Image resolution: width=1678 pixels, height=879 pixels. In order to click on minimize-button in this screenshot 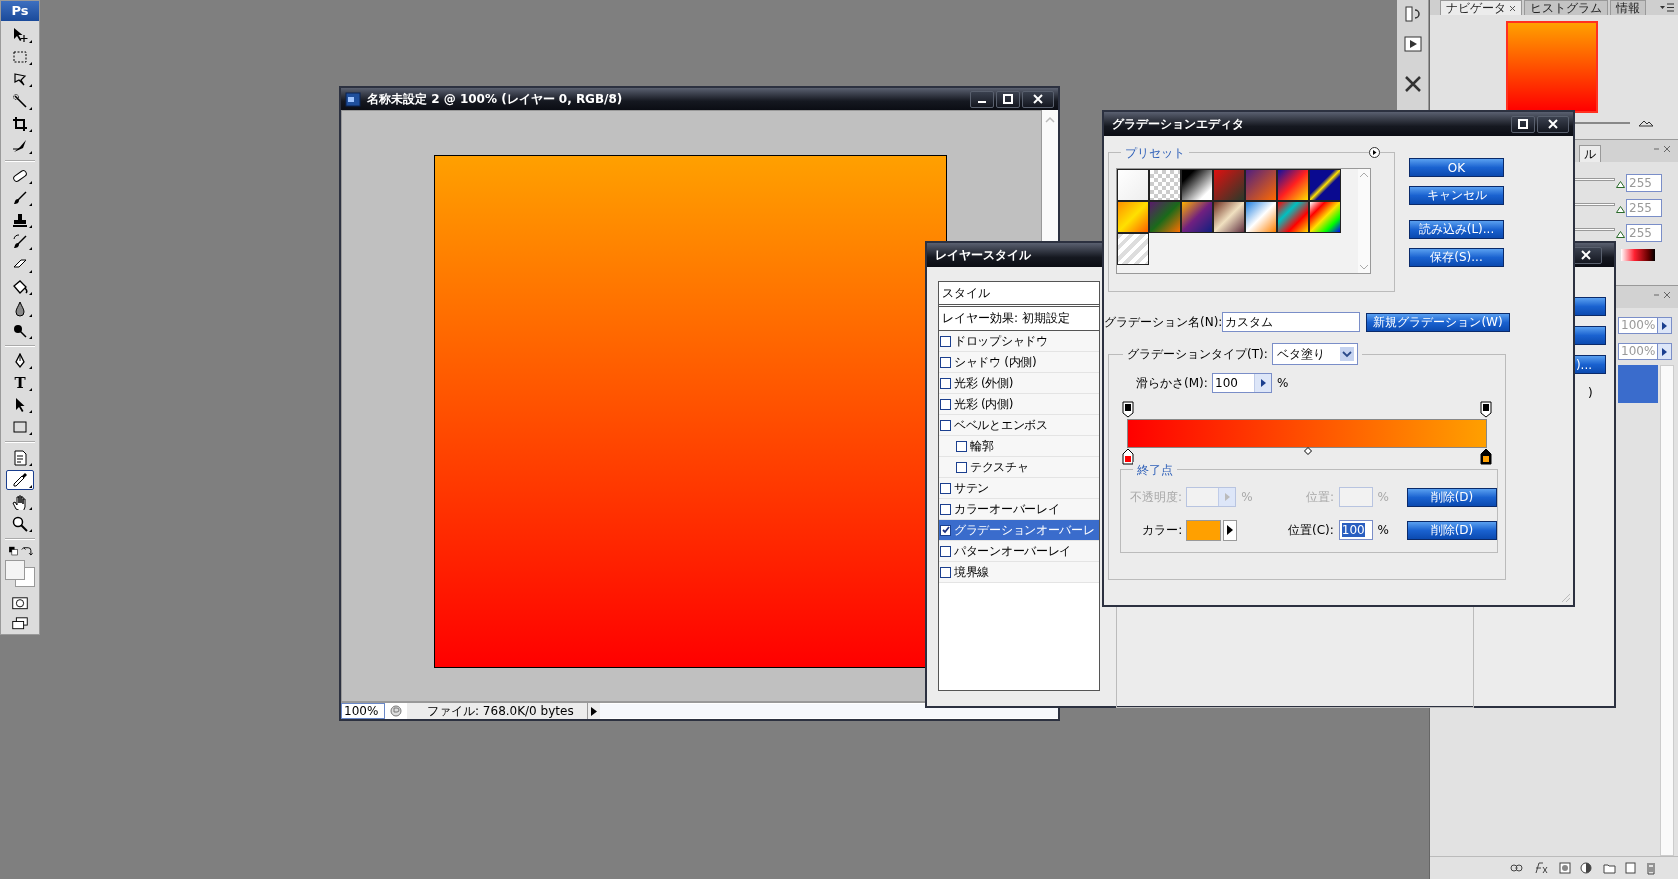, I will do `click(982, 99)`.